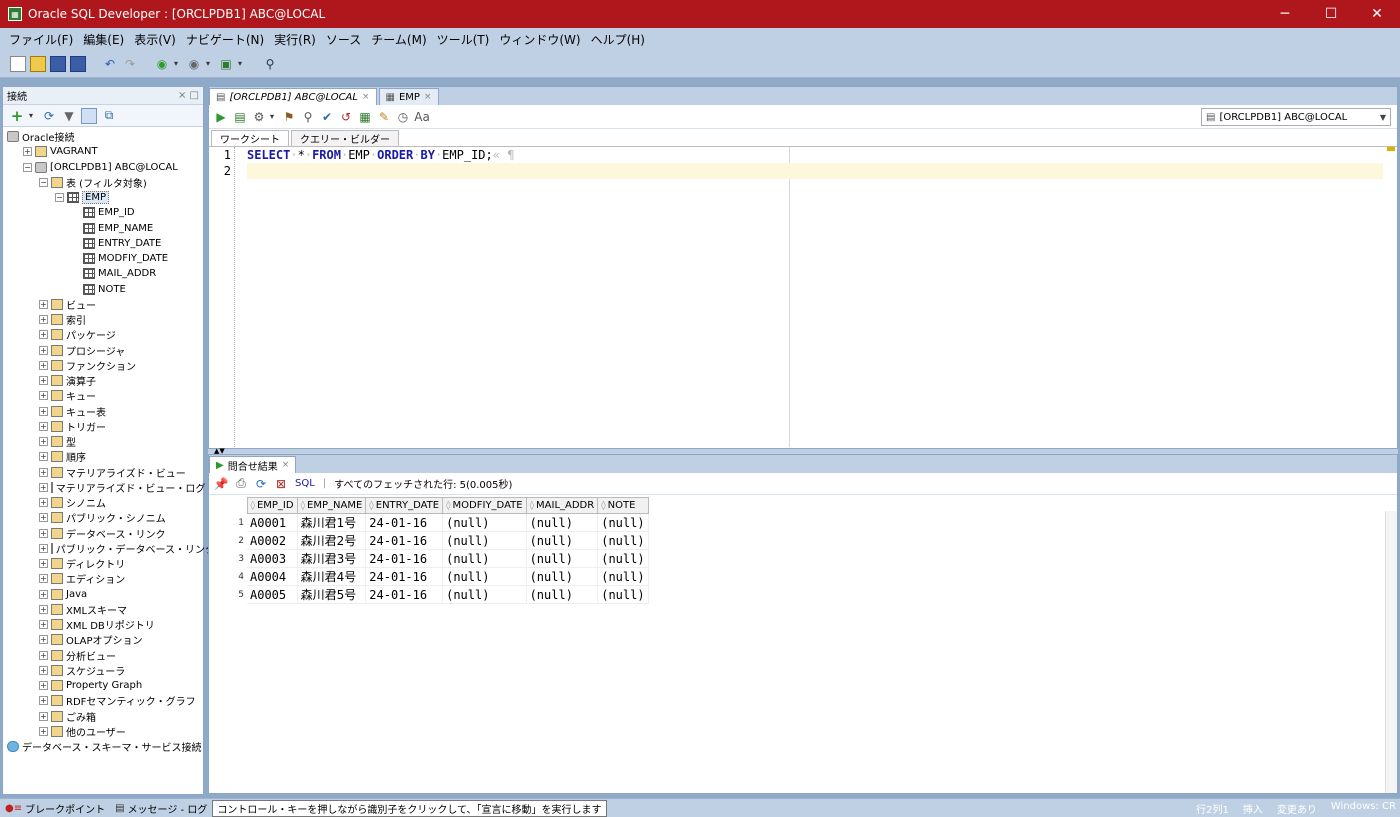  I want to click on menu-tools: ツール(T), so click(463, 39).